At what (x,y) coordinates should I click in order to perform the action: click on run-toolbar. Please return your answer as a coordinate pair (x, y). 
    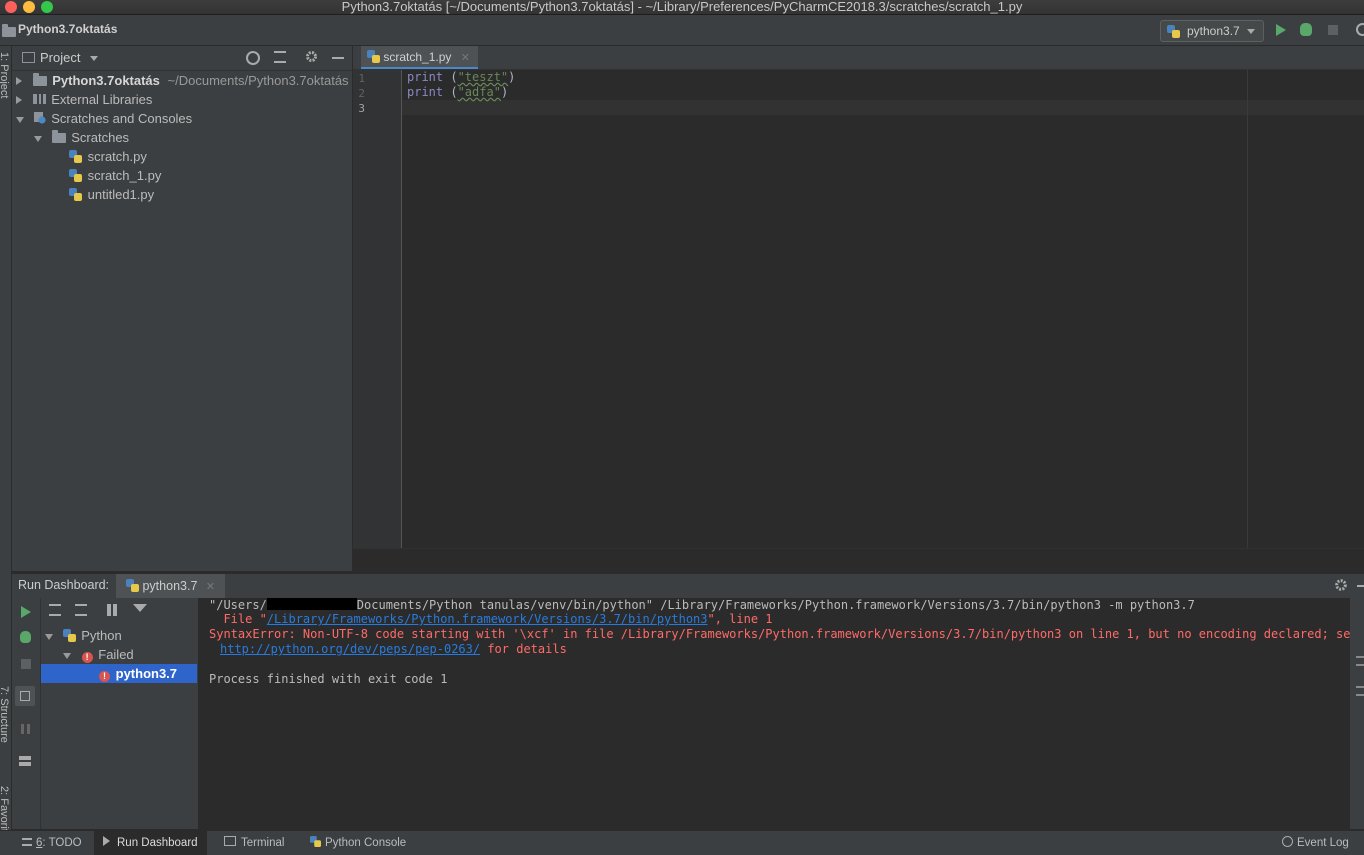
    Looking at the image, I should click on (26, 713).